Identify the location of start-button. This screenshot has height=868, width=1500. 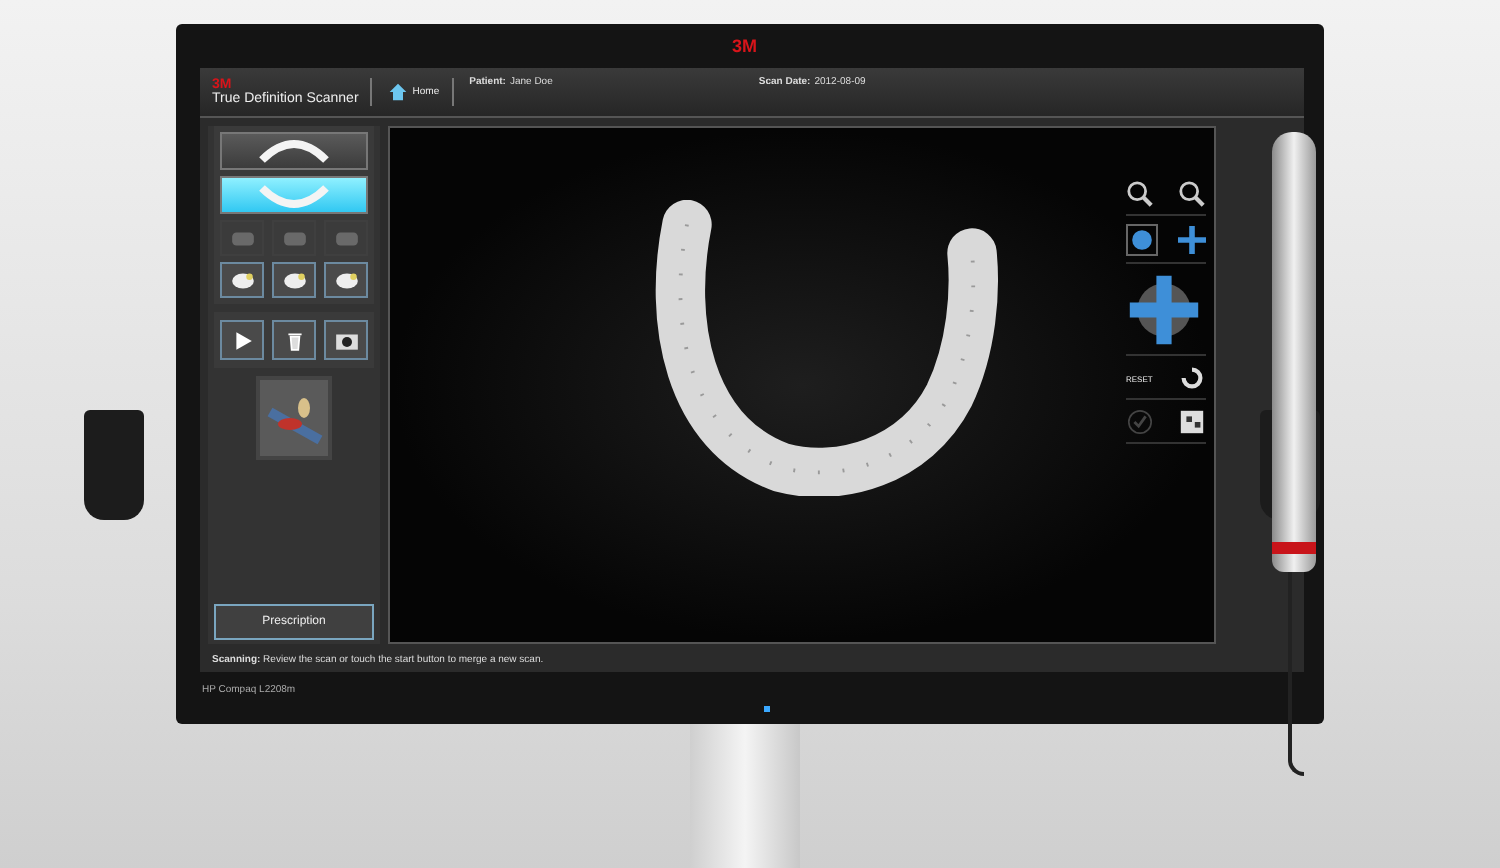
(242, 340).